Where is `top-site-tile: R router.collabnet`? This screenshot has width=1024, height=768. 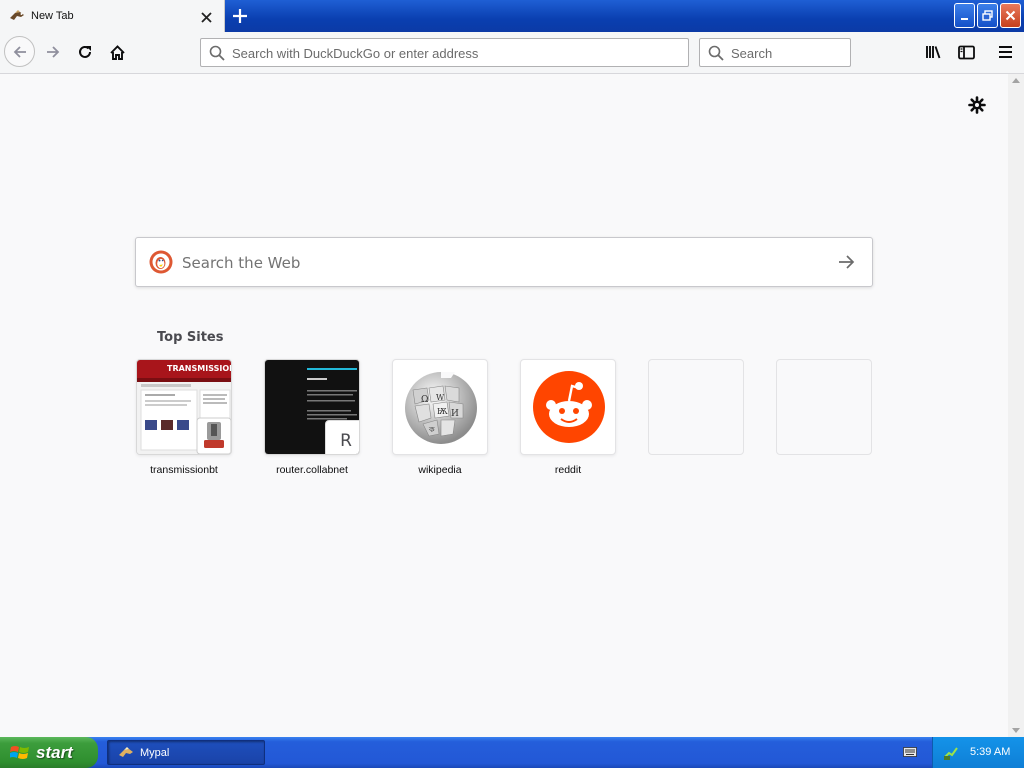 top-site-tile: R router.collabnet is located at coordinates (312, 417).